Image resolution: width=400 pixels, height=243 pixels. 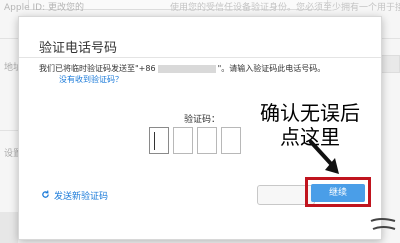 I want to click on apple-id-label: Apple ID: 更改您的, so click(x=44, y=8).